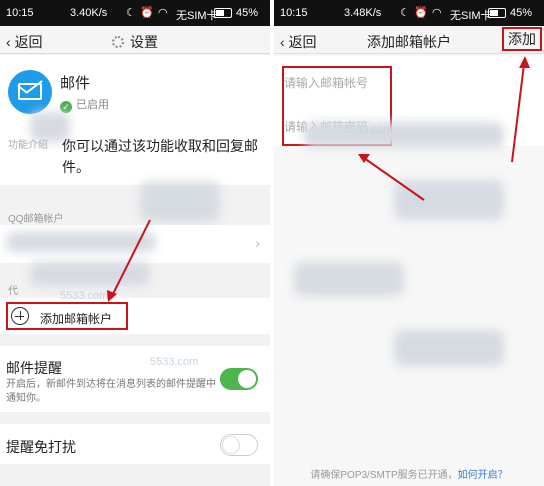 The width and height of the screenshot is (544, 486). What do you see at coordinates (444, 128) in the screenshot?
I see `annotation-arrows` at bounding box center [444, 128].